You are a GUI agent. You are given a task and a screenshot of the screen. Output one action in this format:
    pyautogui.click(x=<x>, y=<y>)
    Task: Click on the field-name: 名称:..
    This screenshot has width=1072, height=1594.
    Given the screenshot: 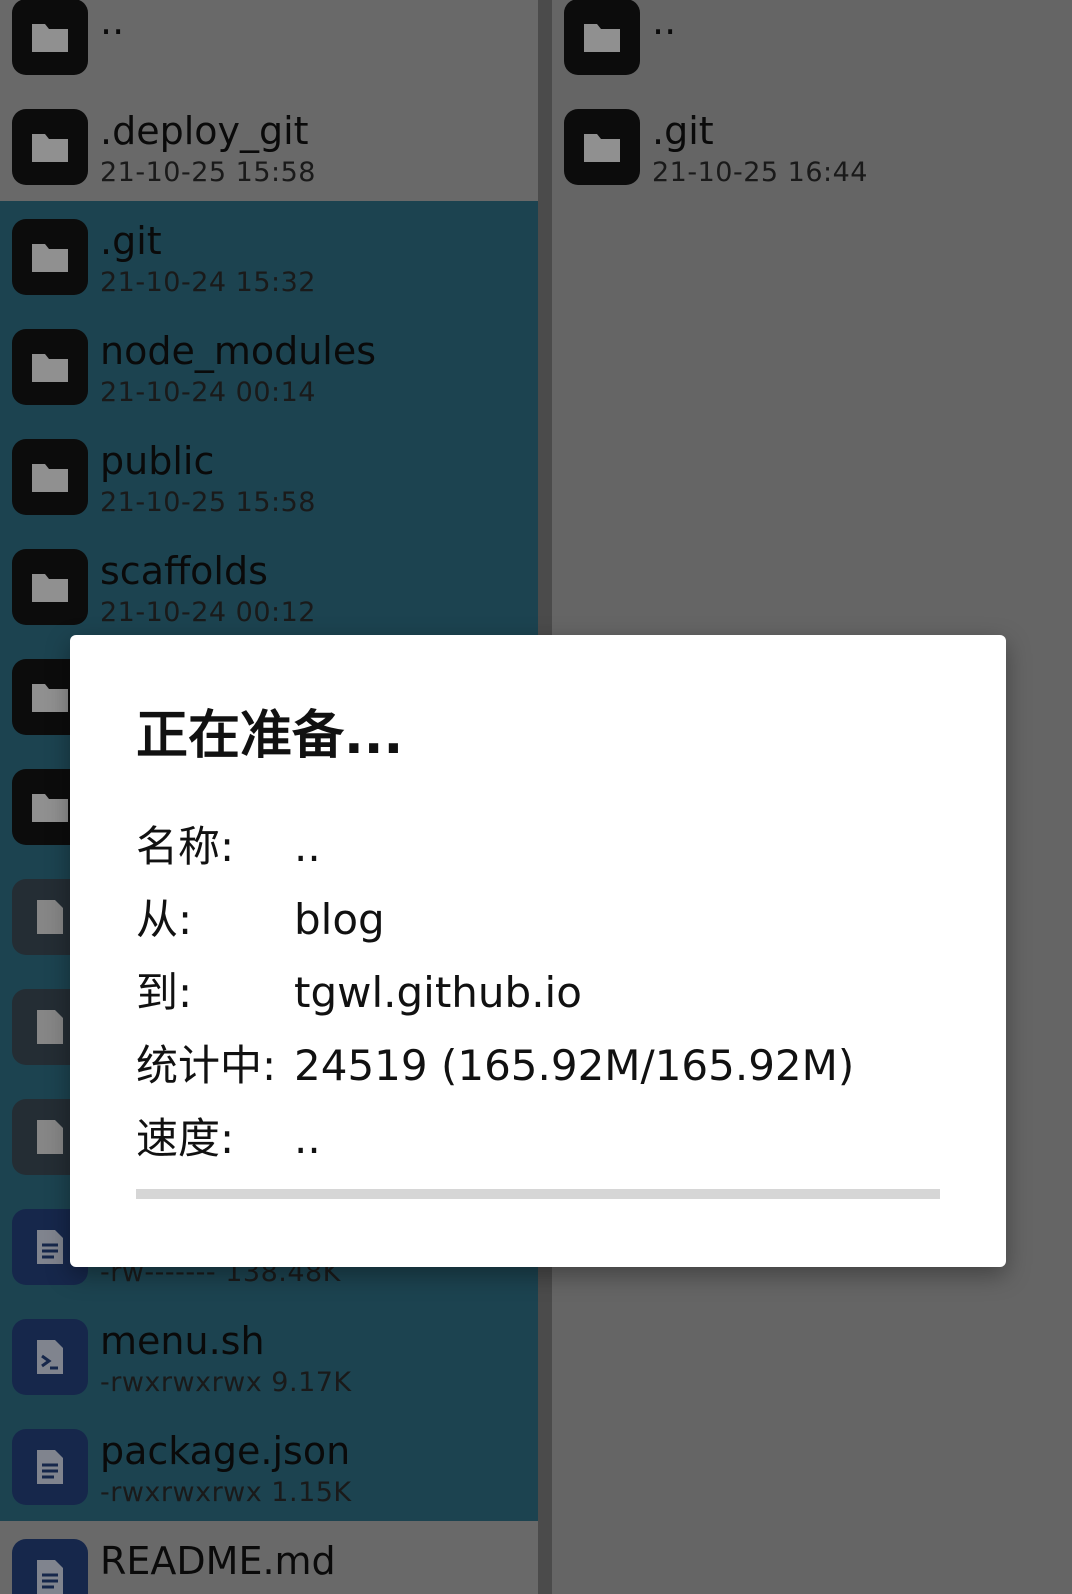 What is the action you would take?
    pyautogui.click(x=228, y=843)
    